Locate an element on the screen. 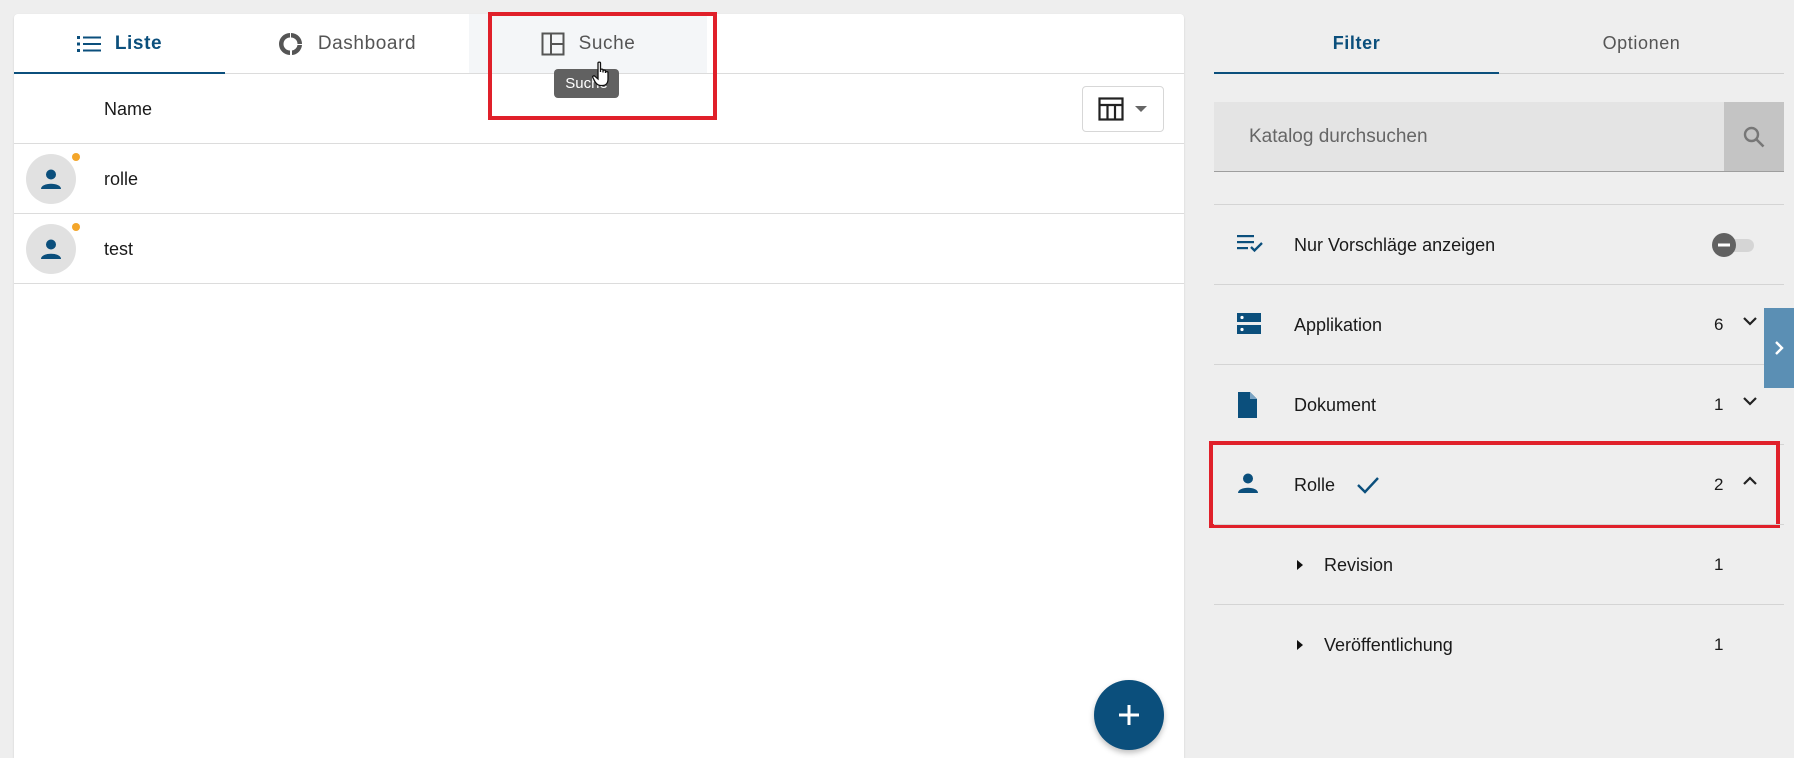  tab-liste: Liste is located at coordinates (119, 44).